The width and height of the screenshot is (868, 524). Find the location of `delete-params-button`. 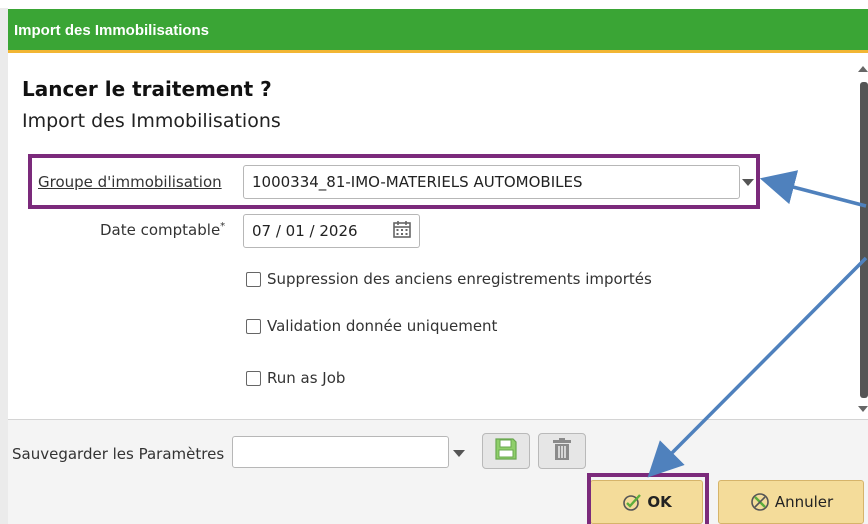

delete-params-button is located at coordinates (562, 451).